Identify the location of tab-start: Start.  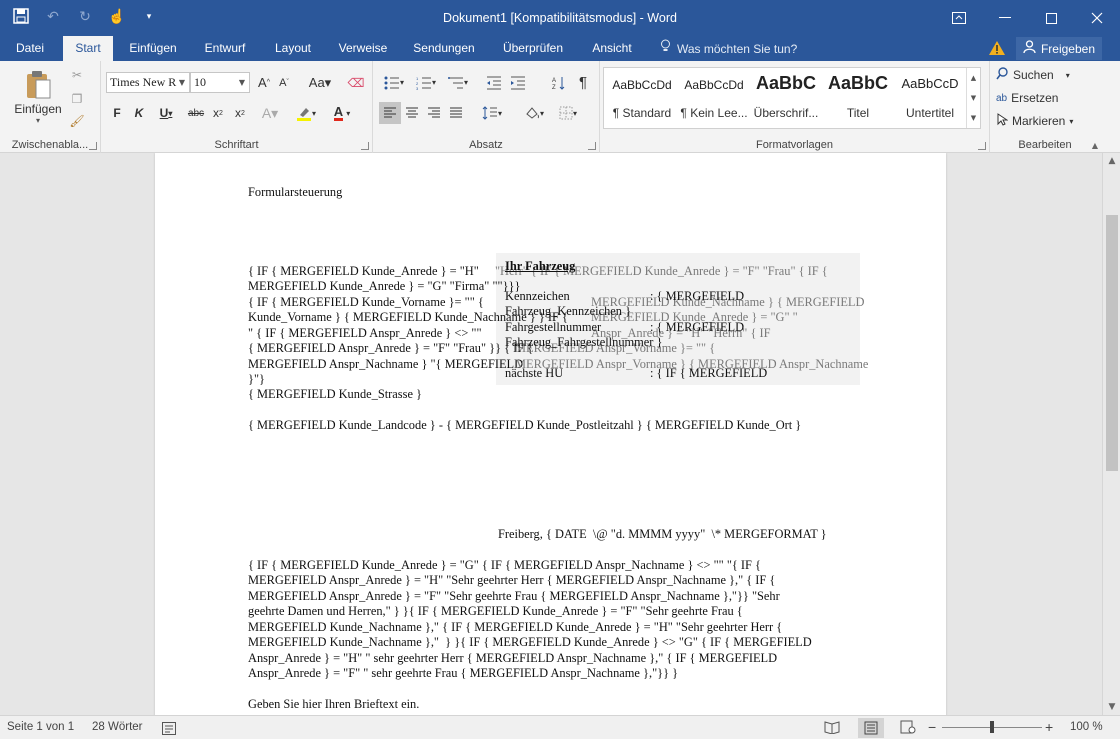
(88, 48).